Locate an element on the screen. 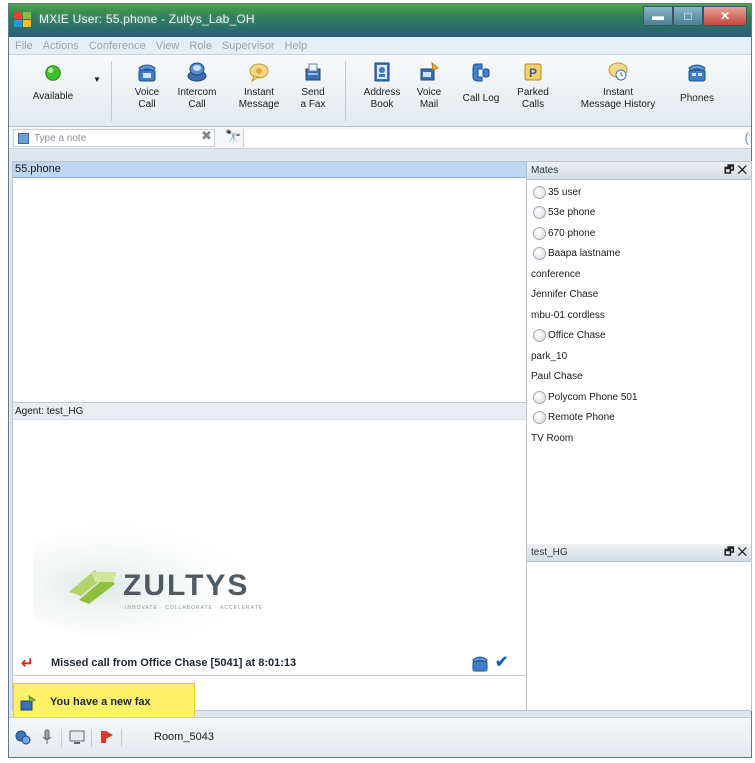 The width and height of the screenshot is (755, 763). mate-item: Office Chase is located at coordinates (641, 336).